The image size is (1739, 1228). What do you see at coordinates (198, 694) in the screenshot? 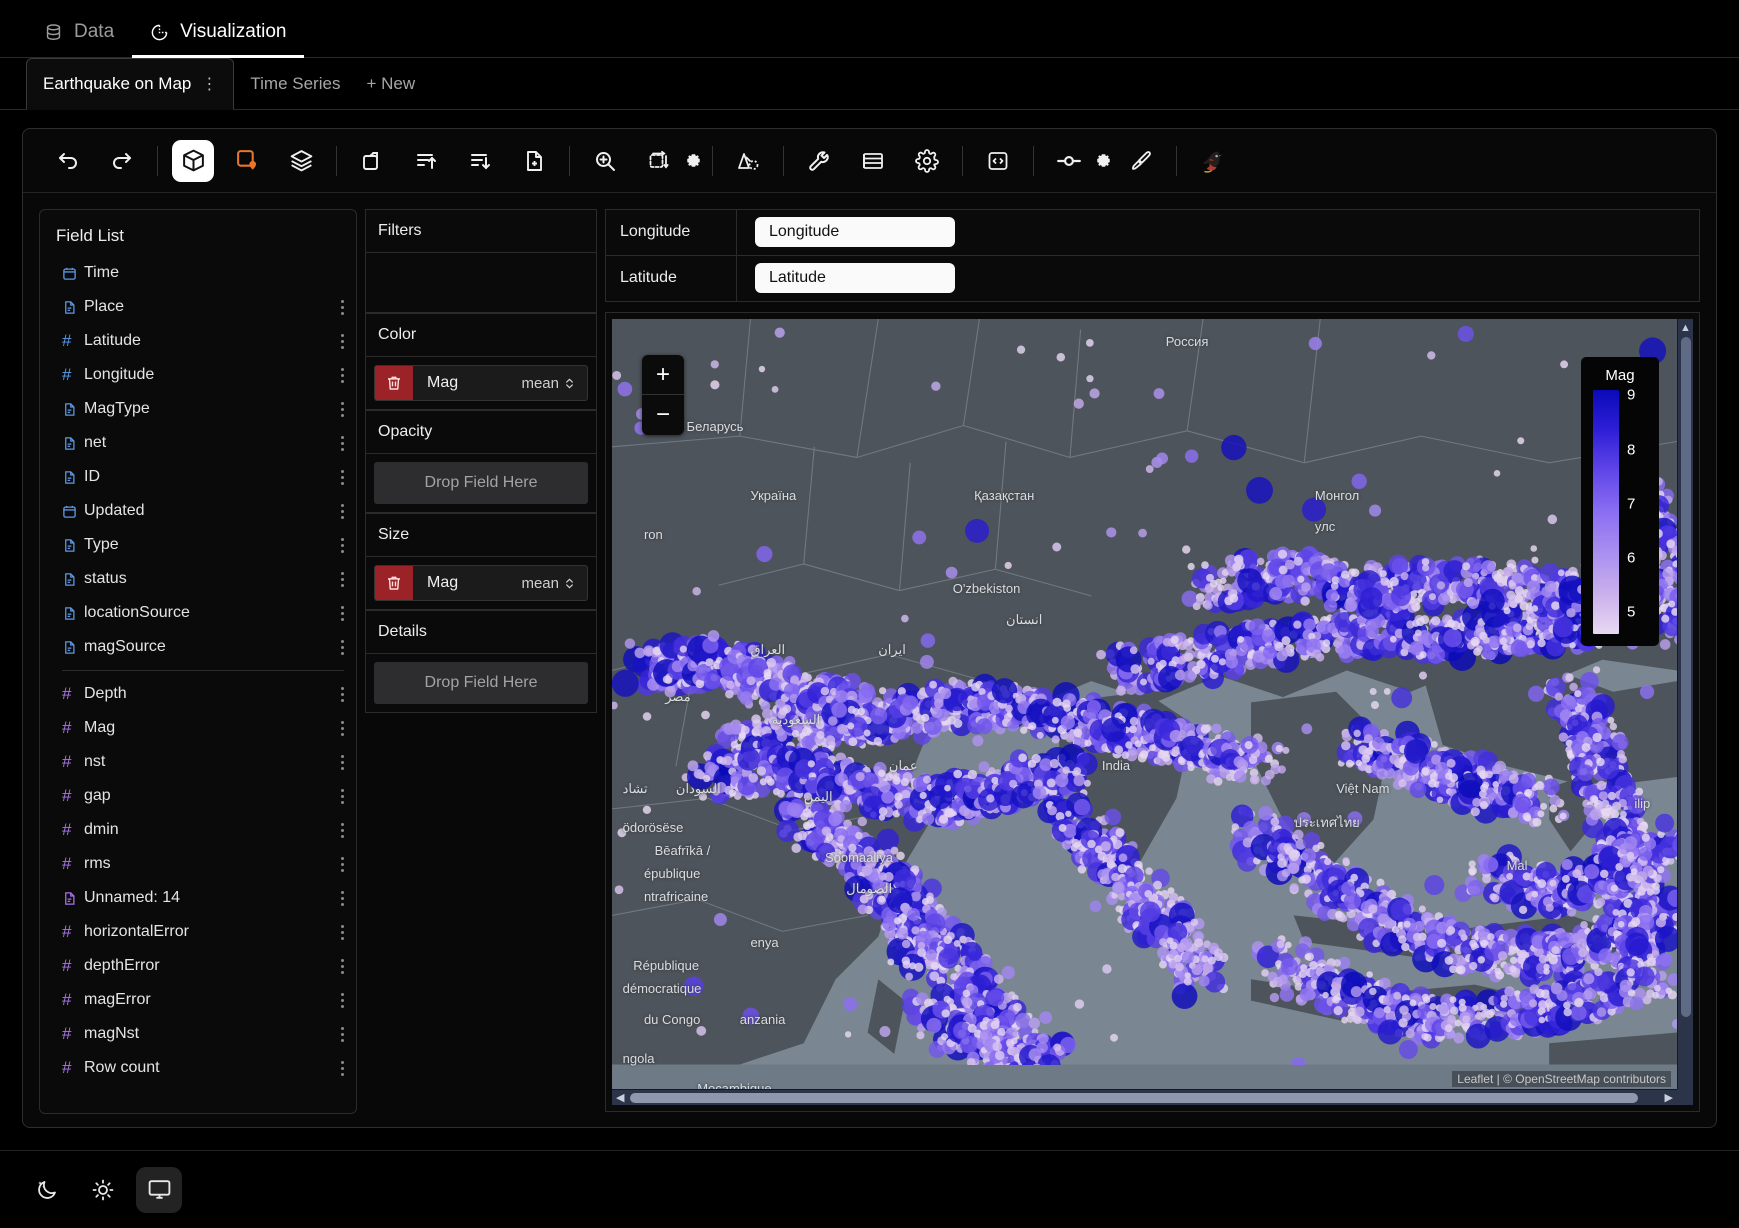
I see `field-item-depth: # Depth` at bounding box center [198, 694].